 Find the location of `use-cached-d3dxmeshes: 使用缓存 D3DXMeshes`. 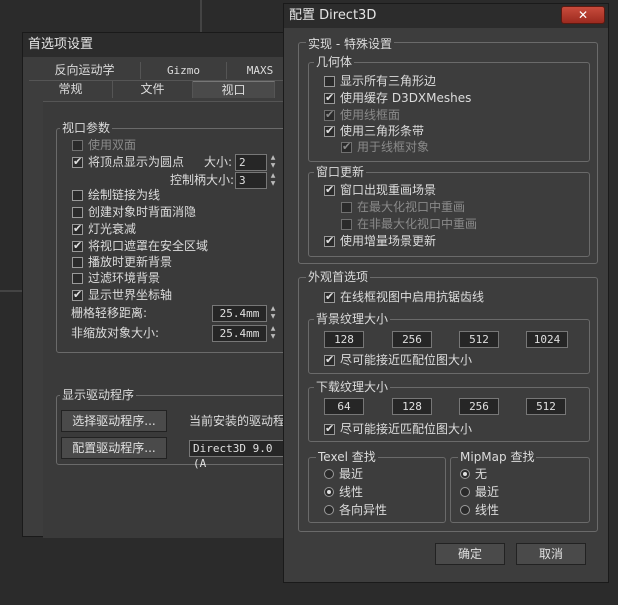

use-cached-d3dxmeshes: 使用缓存 D3DXMeshes is located at coordinates (397, 98).